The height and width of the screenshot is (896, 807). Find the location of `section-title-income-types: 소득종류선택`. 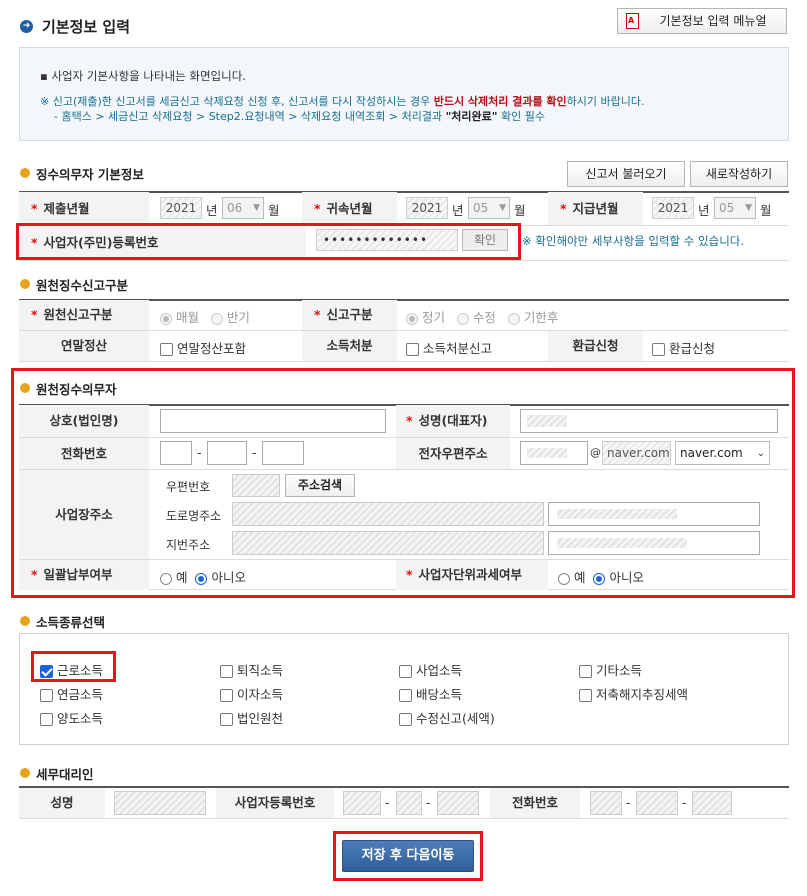

section-title-income-types: 소득종류선택 is located at coordinates (71, 622).